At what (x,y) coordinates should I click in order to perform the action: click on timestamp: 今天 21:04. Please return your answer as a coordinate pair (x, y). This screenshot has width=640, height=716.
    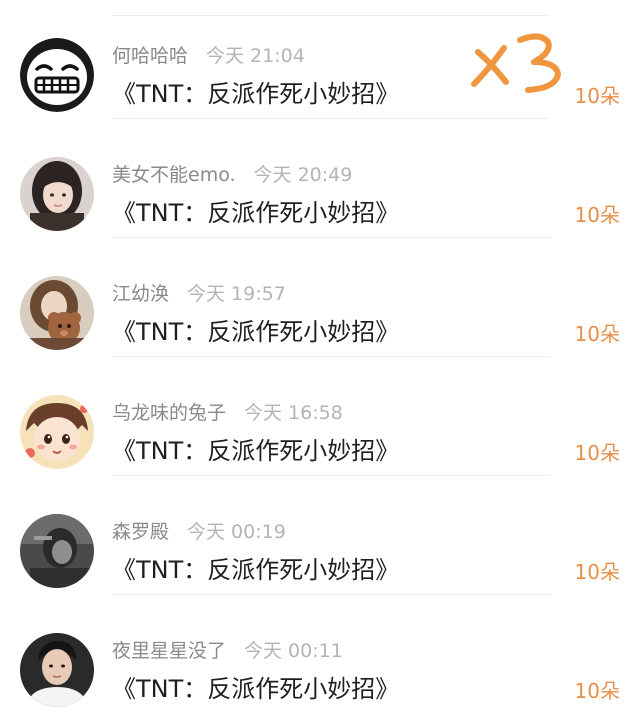
    Looking at the image, I should click on (255, 56).